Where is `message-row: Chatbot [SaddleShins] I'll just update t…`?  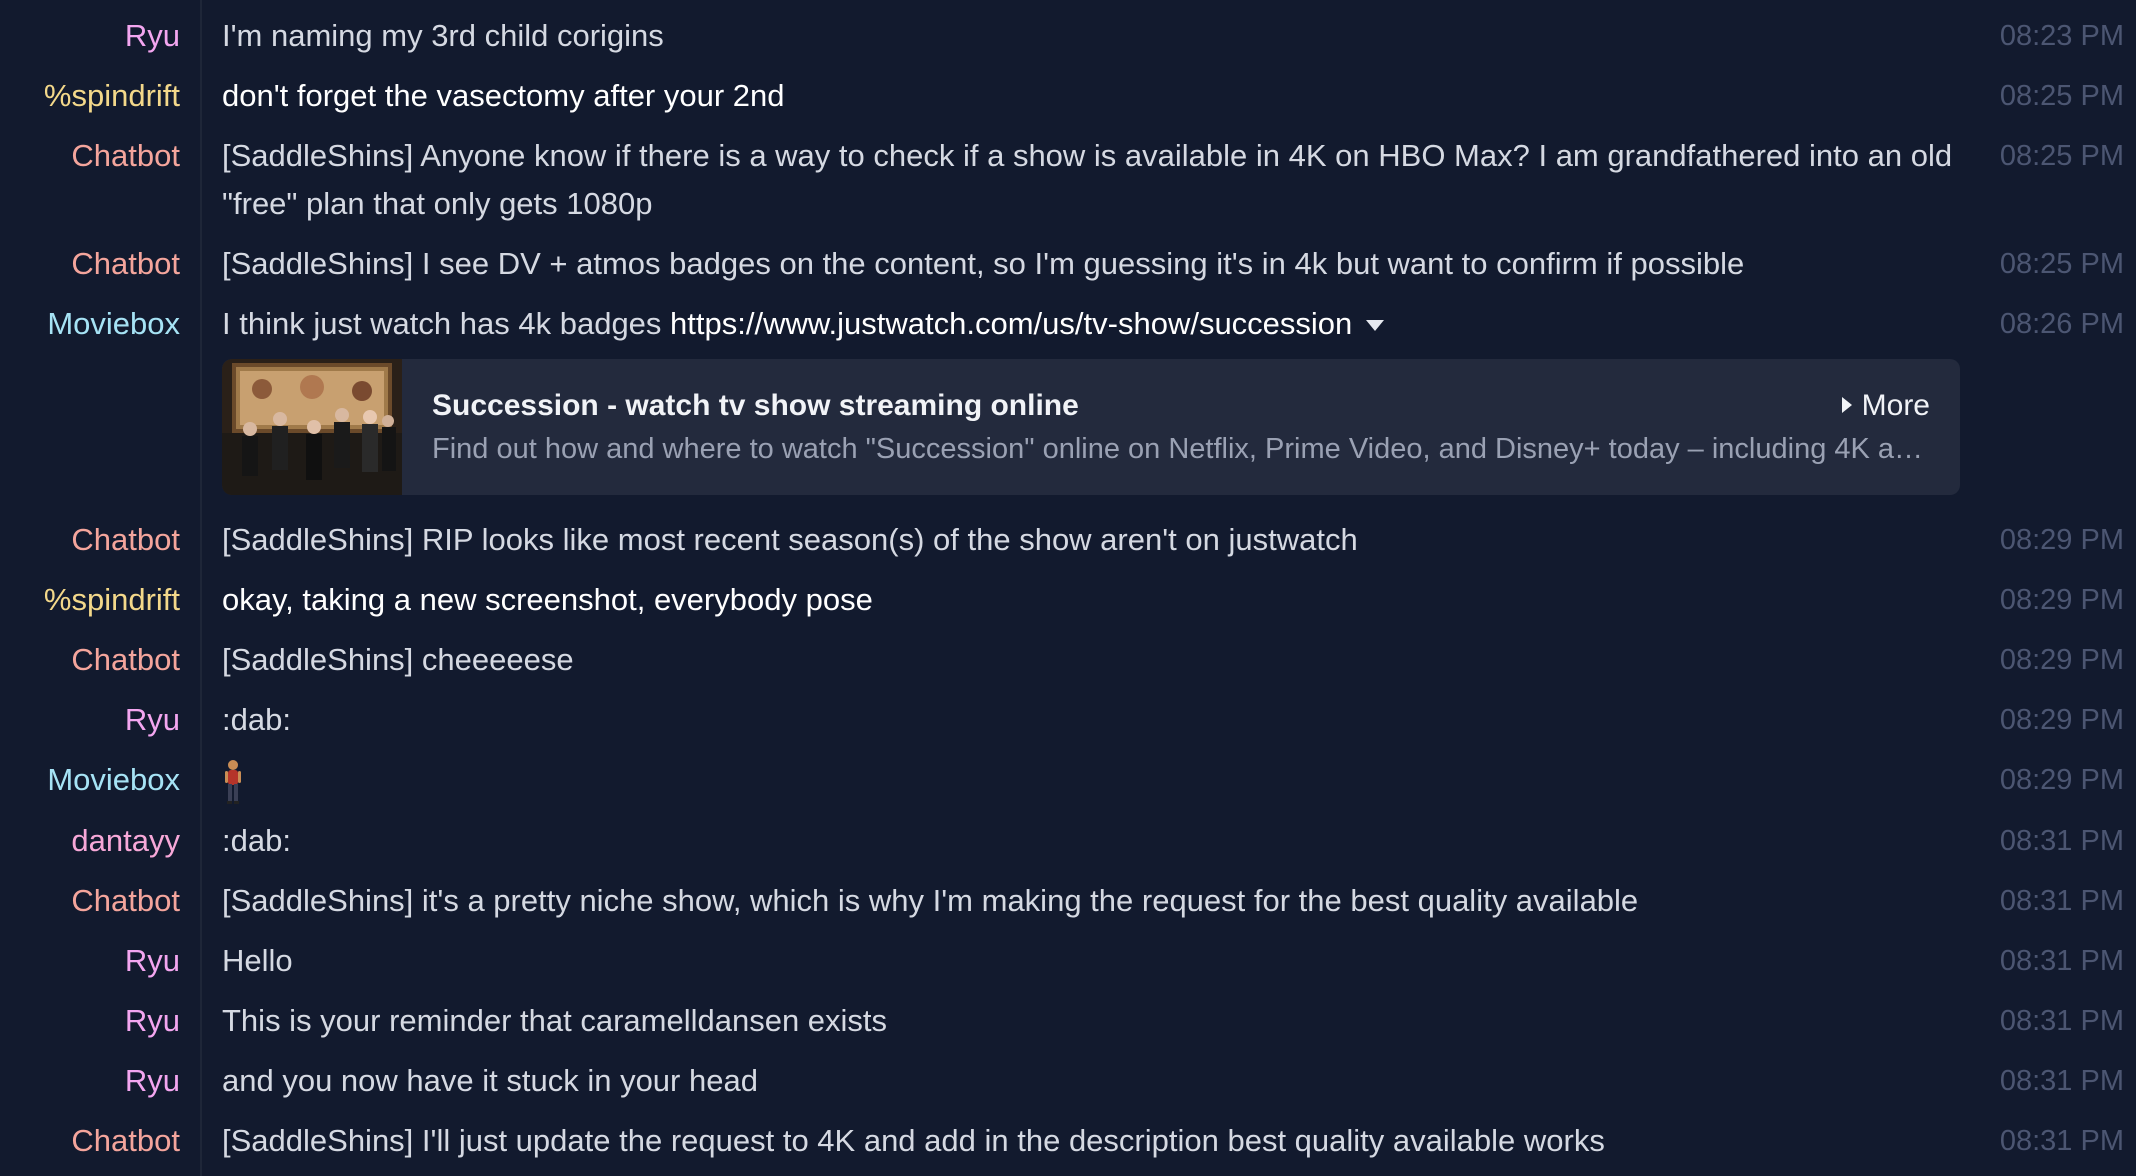
message-row: Chatbot [SaddleShins] I'll just update t… is located at coordinates (1068, 1141).